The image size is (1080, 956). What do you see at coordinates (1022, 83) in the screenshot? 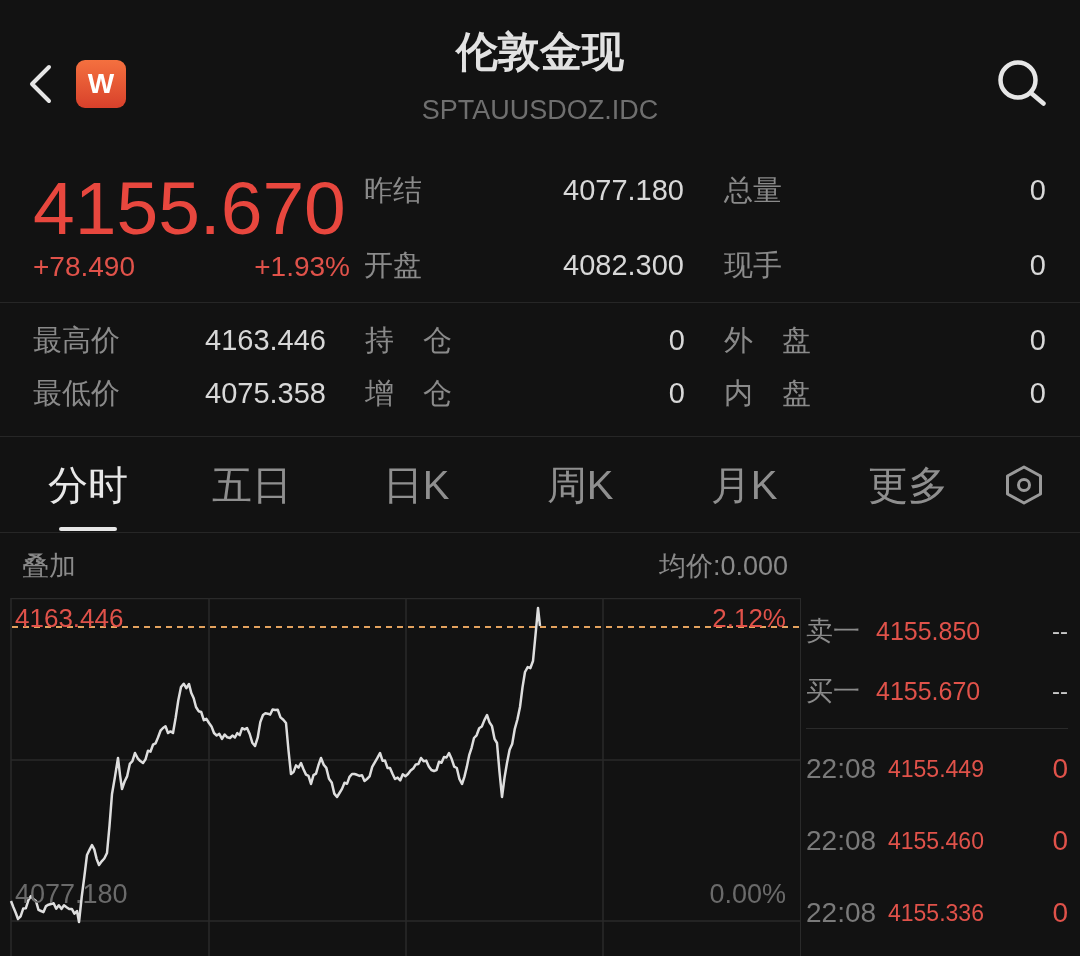
I see `search-icon` at bounding box center [1022, 83].